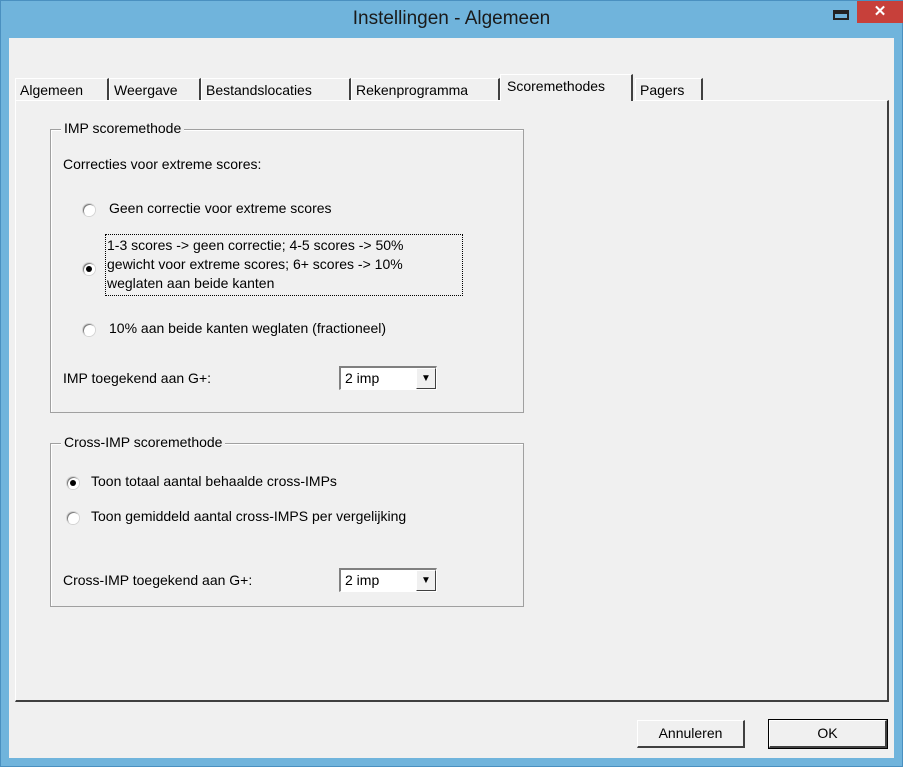 The image size is (903, 767). What do you see at coordinates (214, 481) in the screenshot?
I see `radio-cross-total-label: Toon totaal aantal behaalde cross-IMPs` at bounding box center [214, 481].